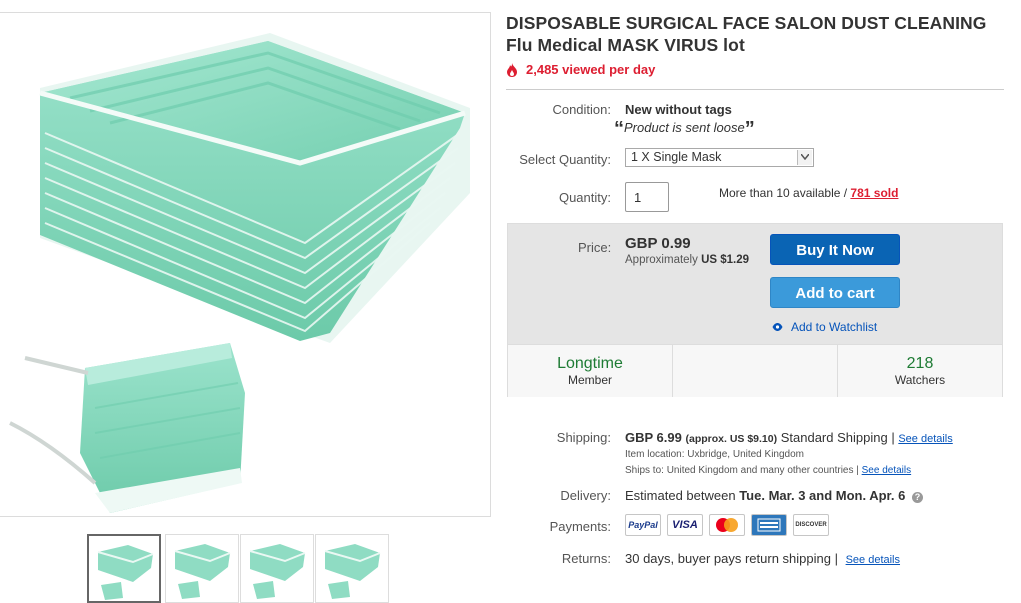  What do you see at coordinates (653, 437) in the screenshot?
I see `shipping-cost: GBP 6.99` at bounding box center [653, 437].